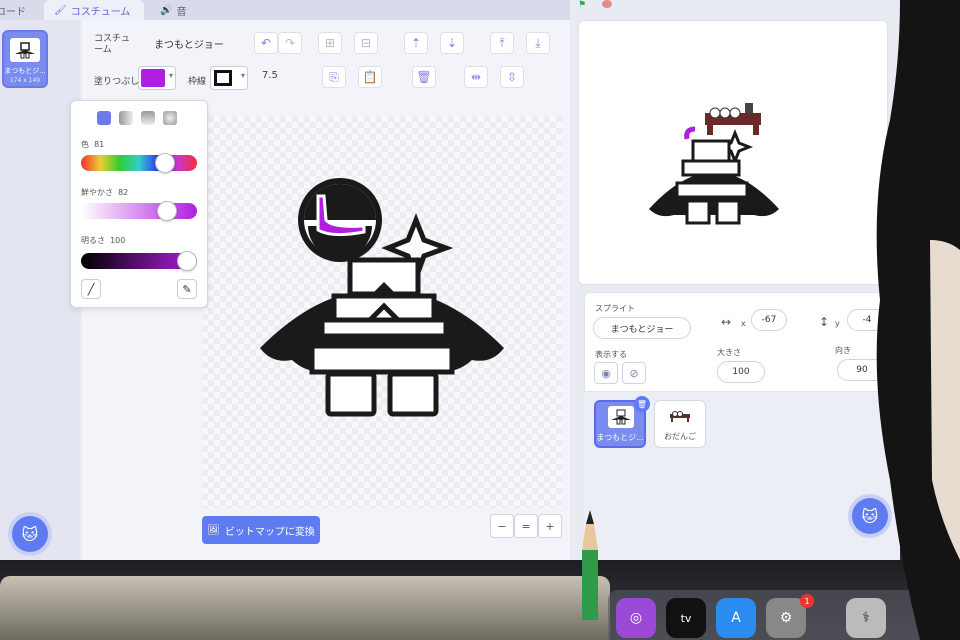 The width and height of the screenshot is (960, 640). I want to click on delete-sprite-button: 🗑, so click(642, 404).